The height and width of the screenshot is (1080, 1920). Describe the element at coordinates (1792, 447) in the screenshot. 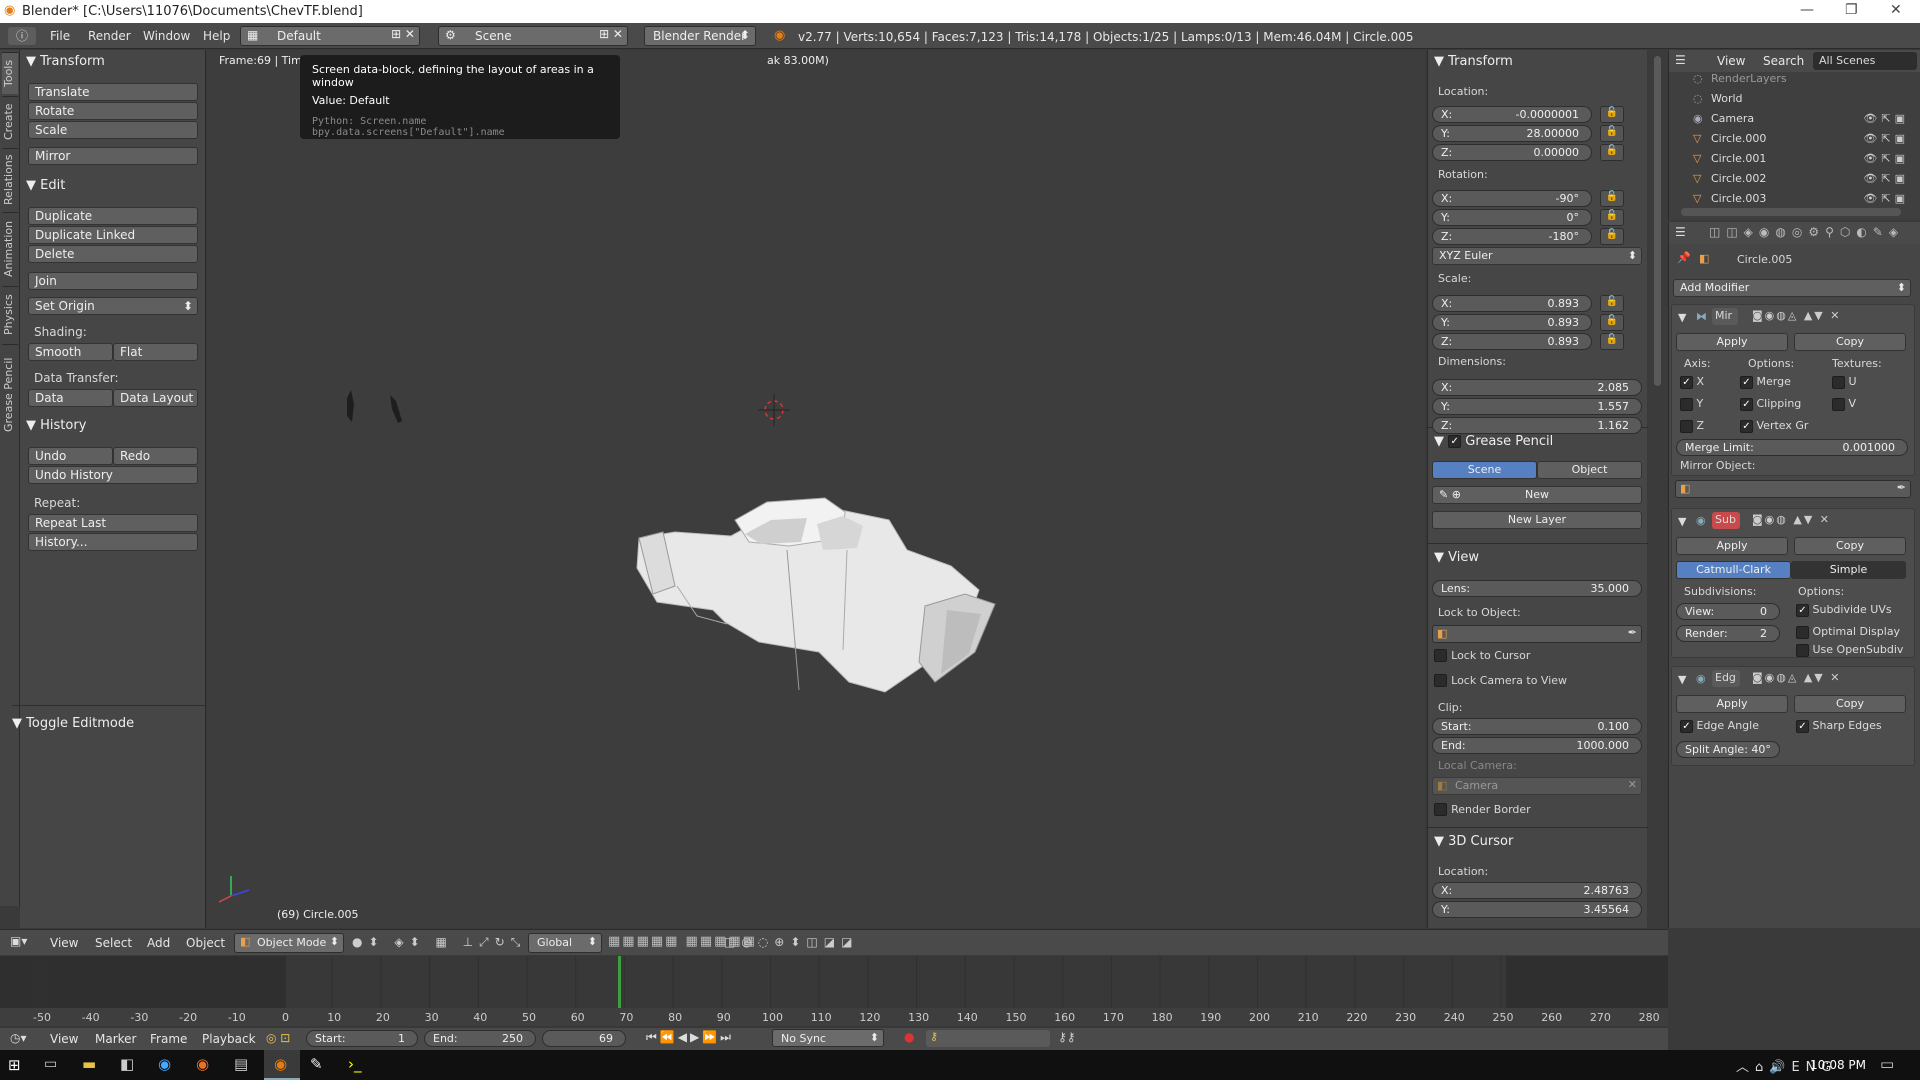

I see `merge-limit-field: Merge Limit: 0.001000` at that location.